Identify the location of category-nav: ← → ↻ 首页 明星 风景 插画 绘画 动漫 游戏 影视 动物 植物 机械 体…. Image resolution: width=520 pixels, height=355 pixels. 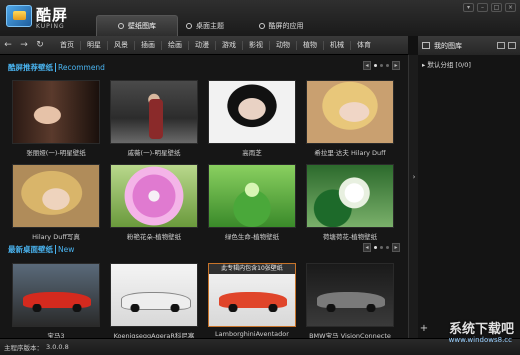
(204, 45).